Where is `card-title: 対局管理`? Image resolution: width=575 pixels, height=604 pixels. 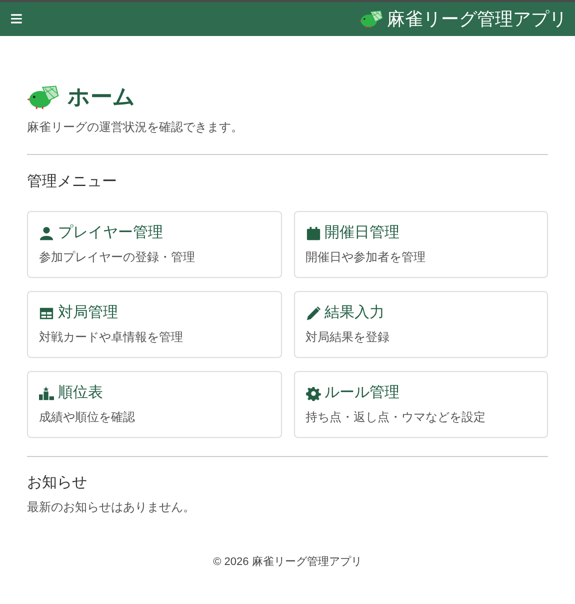 card-title: 対局管理 is located at coordinates (88, 312).